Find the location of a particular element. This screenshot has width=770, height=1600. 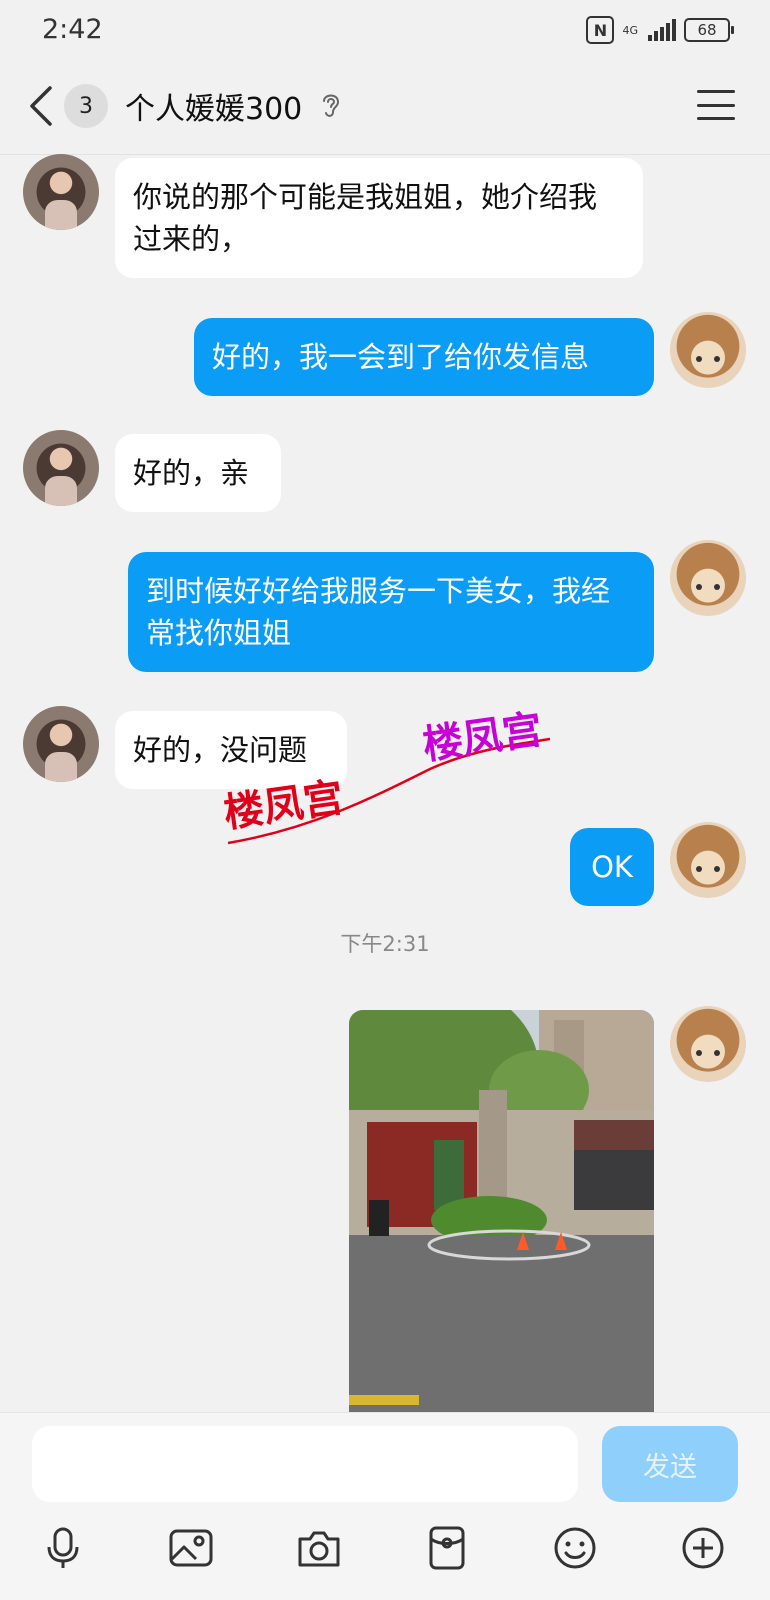

image-icon is located at coordinates (191, 1548).